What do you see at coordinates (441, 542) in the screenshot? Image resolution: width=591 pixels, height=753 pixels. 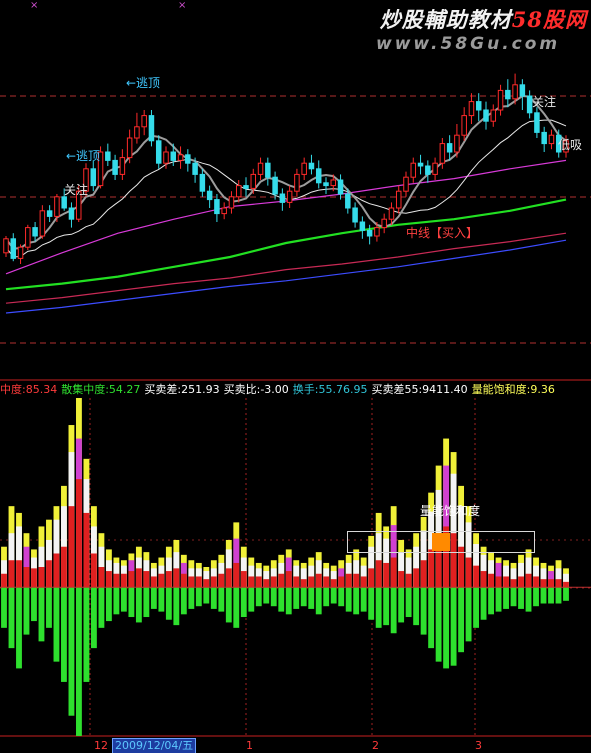 I see `saturation-gauge-fill` at bounding box center [441, 542].